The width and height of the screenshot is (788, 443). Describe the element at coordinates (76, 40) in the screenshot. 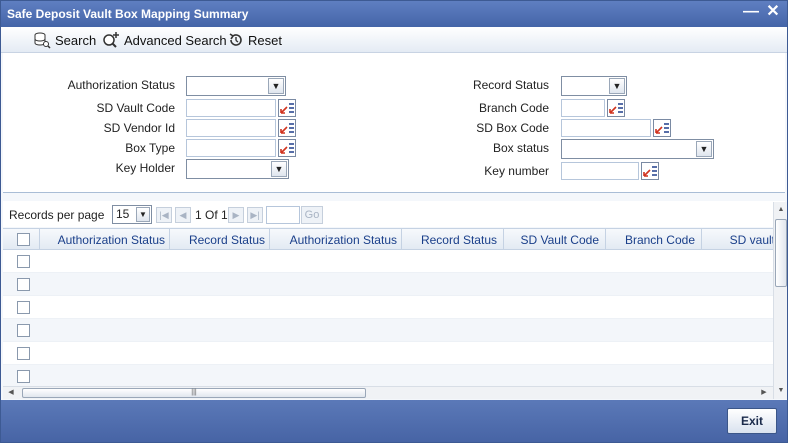

I see `search-label: Search` at that location.